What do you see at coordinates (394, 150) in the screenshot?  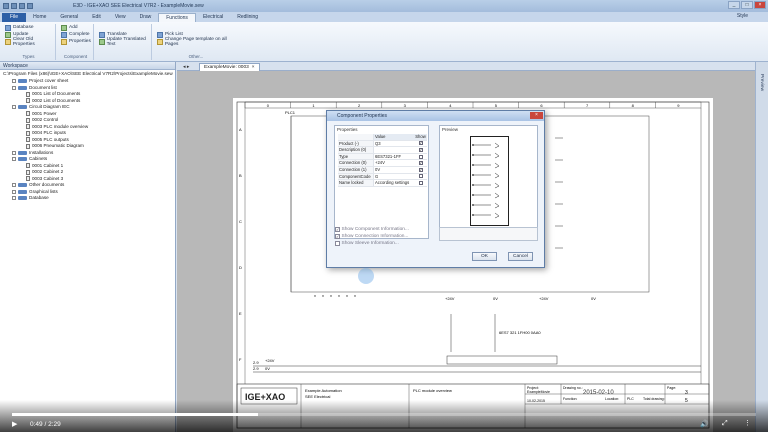 I see `property-value` at bounding box center [394, 150].